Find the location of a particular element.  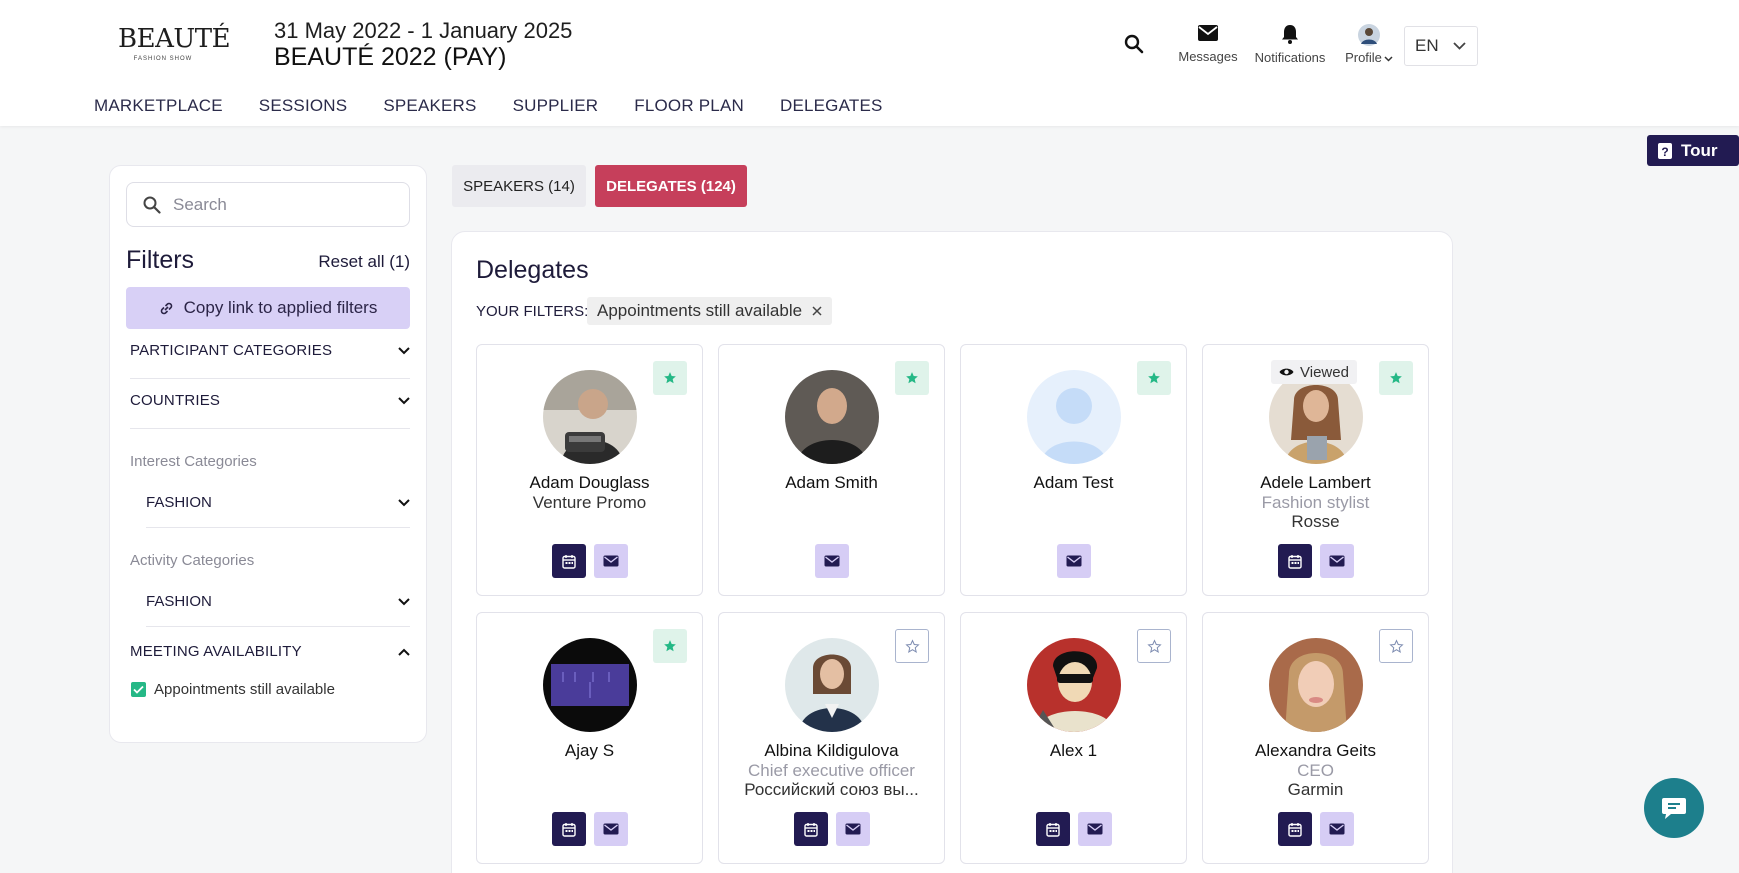

logo-subtitle: FASHION SHOW is located at coordinates (163, 59).